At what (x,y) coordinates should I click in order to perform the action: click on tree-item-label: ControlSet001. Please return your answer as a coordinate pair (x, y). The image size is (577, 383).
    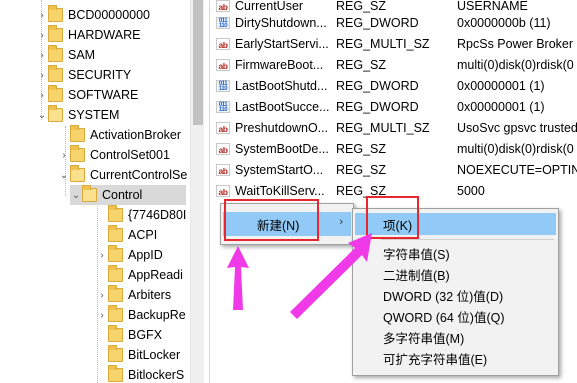
    Looking at the image, I should click on (130, 155).